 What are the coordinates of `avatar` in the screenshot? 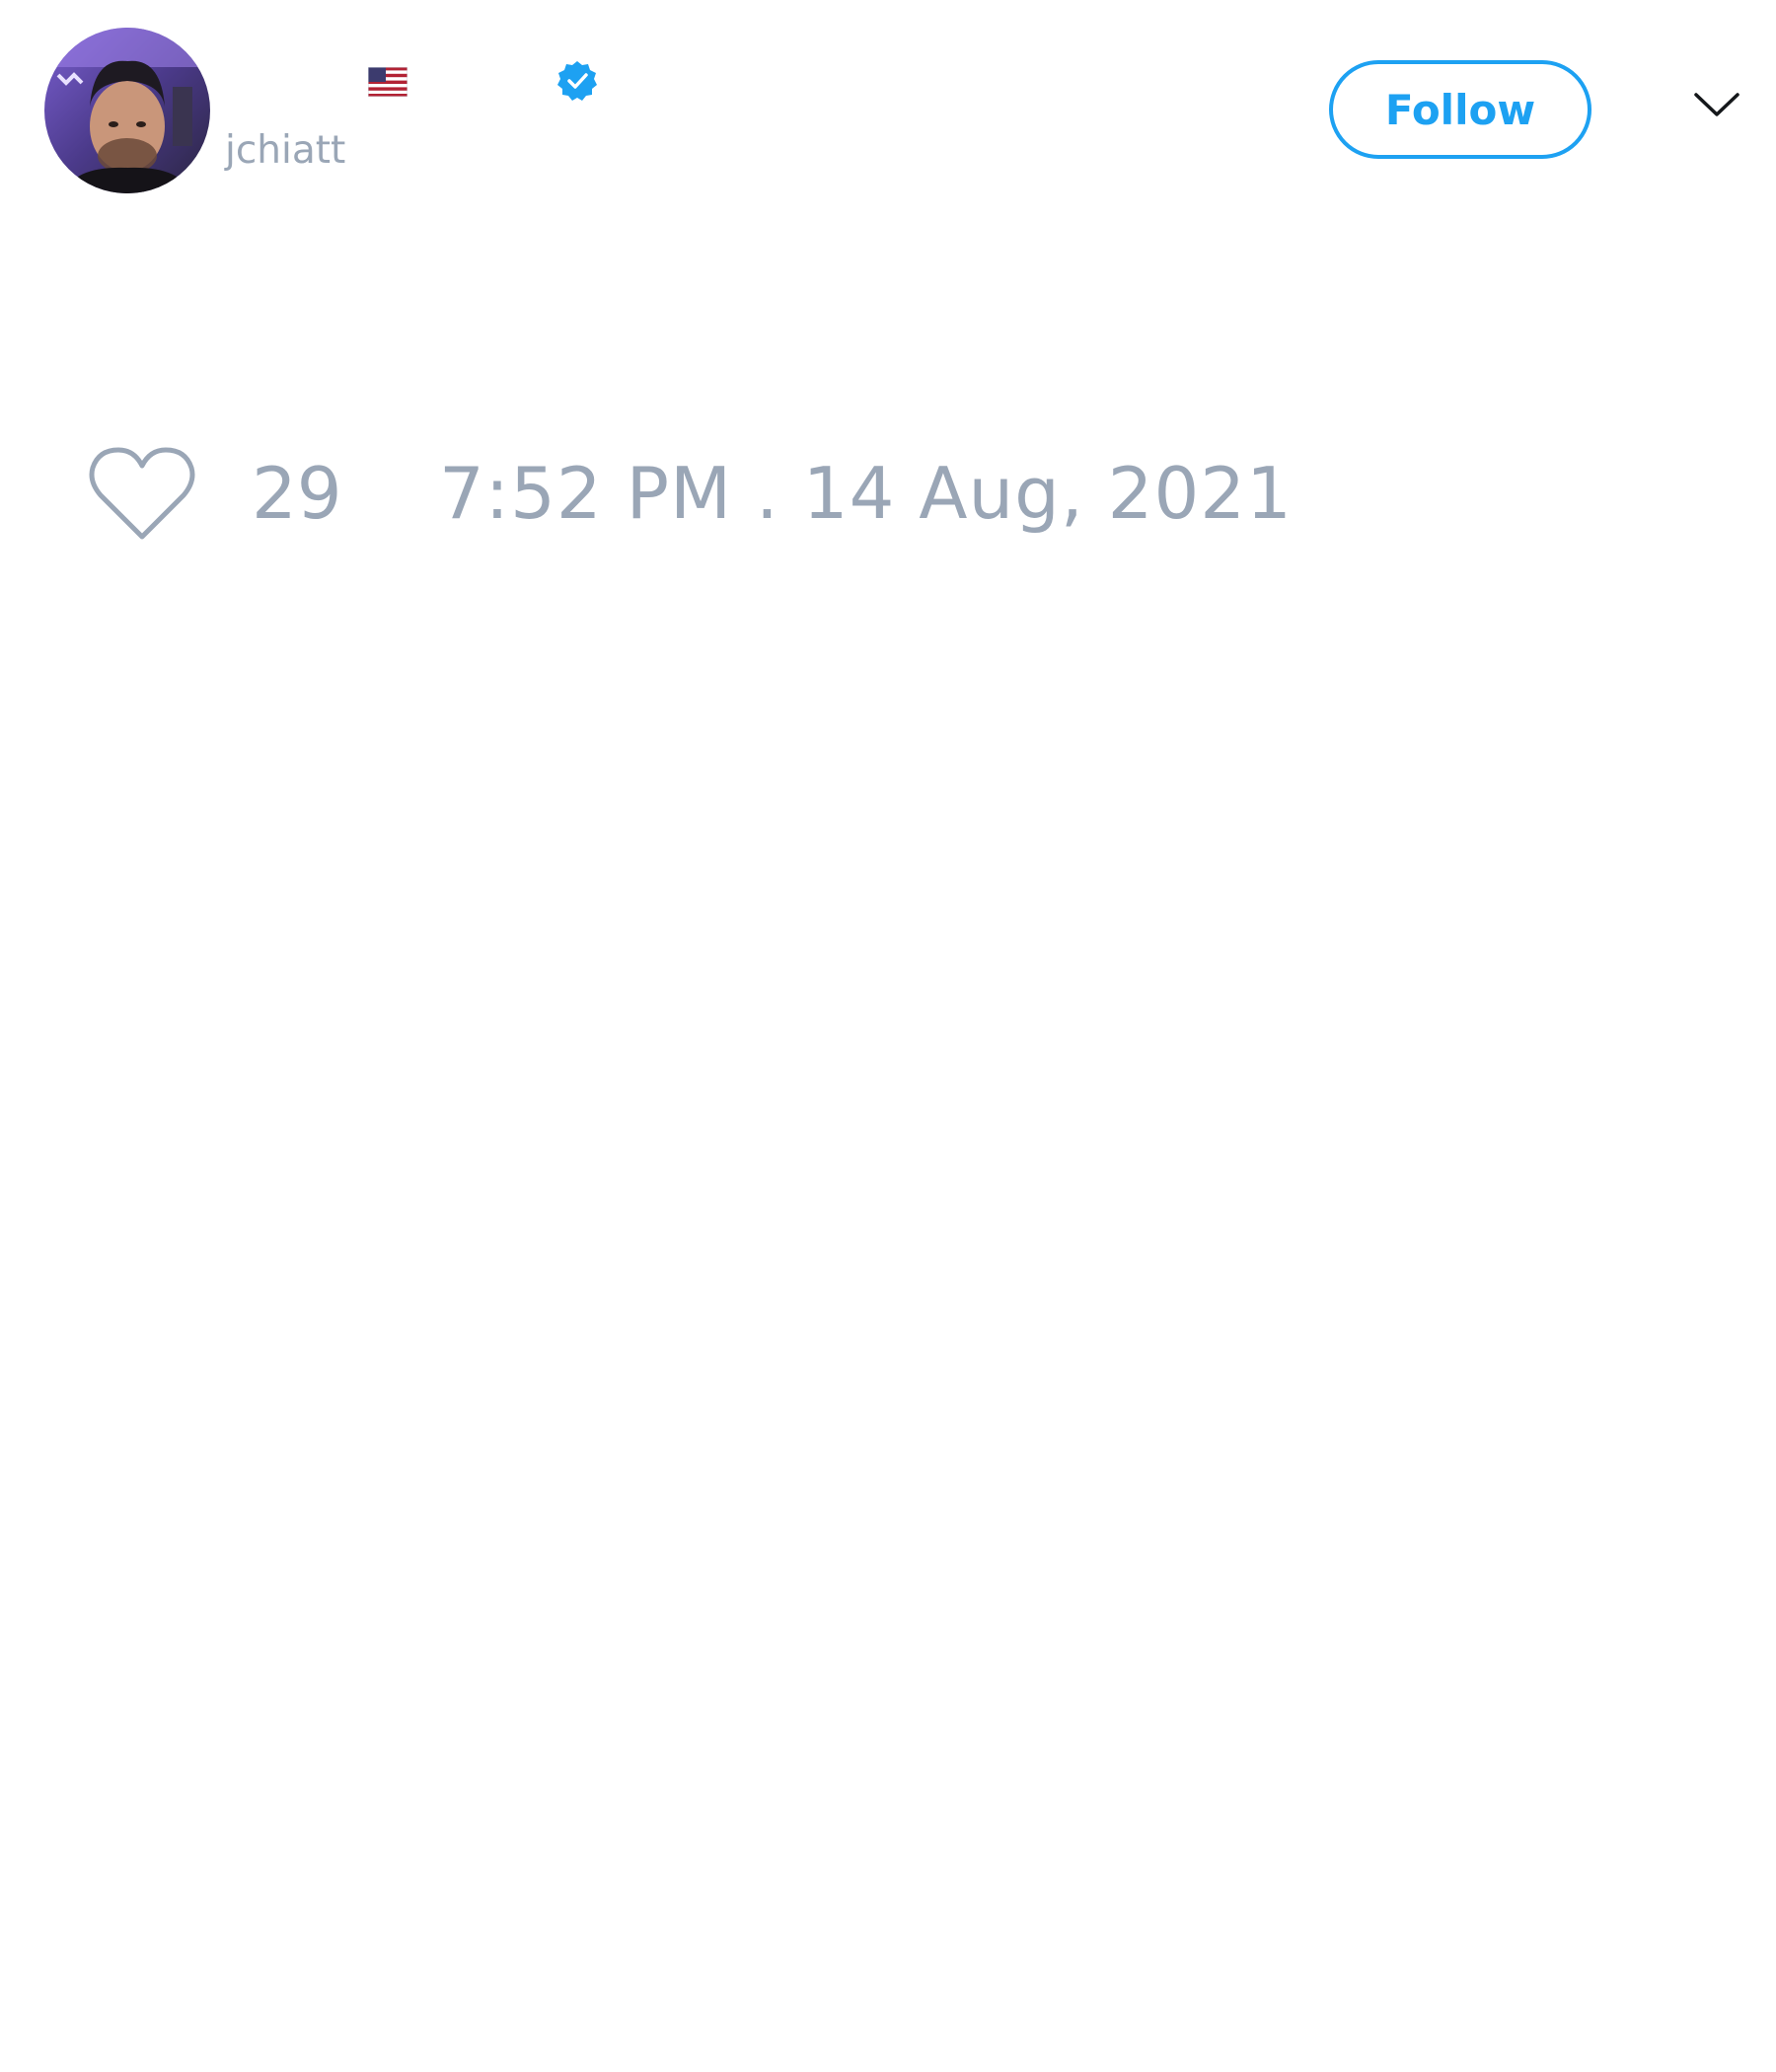 It's located at (127, 111).